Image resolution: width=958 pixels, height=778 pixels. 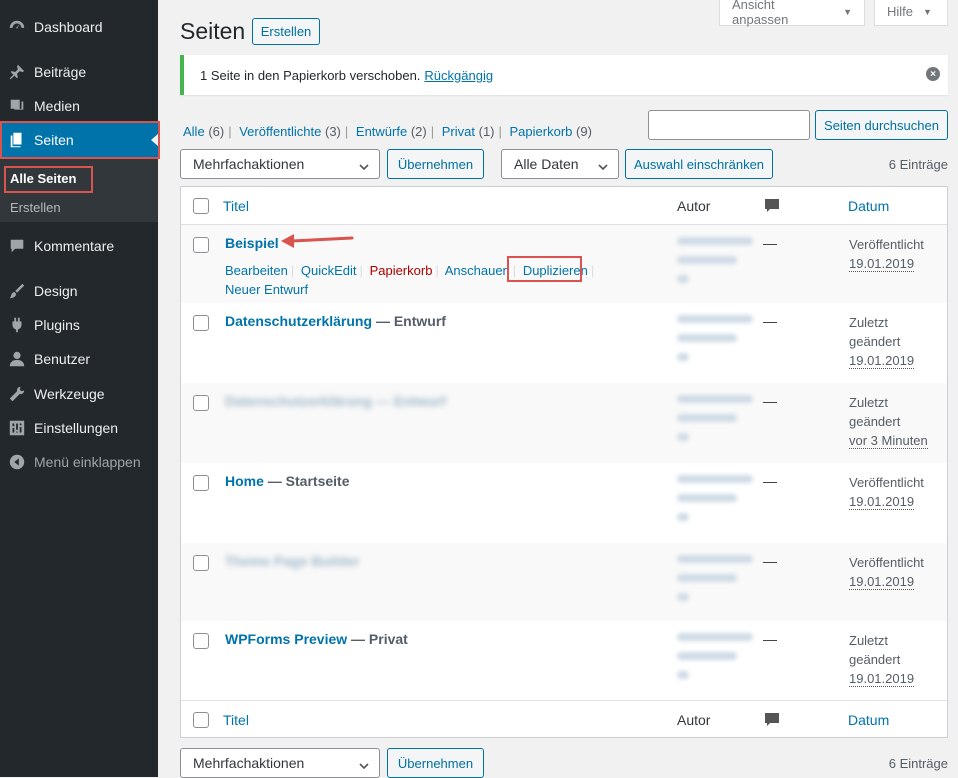 What do you see at coordinates (79, 27) in the screenshot?
I see `menu-dashboard: Dashboard` at bounding box center [79, 27].